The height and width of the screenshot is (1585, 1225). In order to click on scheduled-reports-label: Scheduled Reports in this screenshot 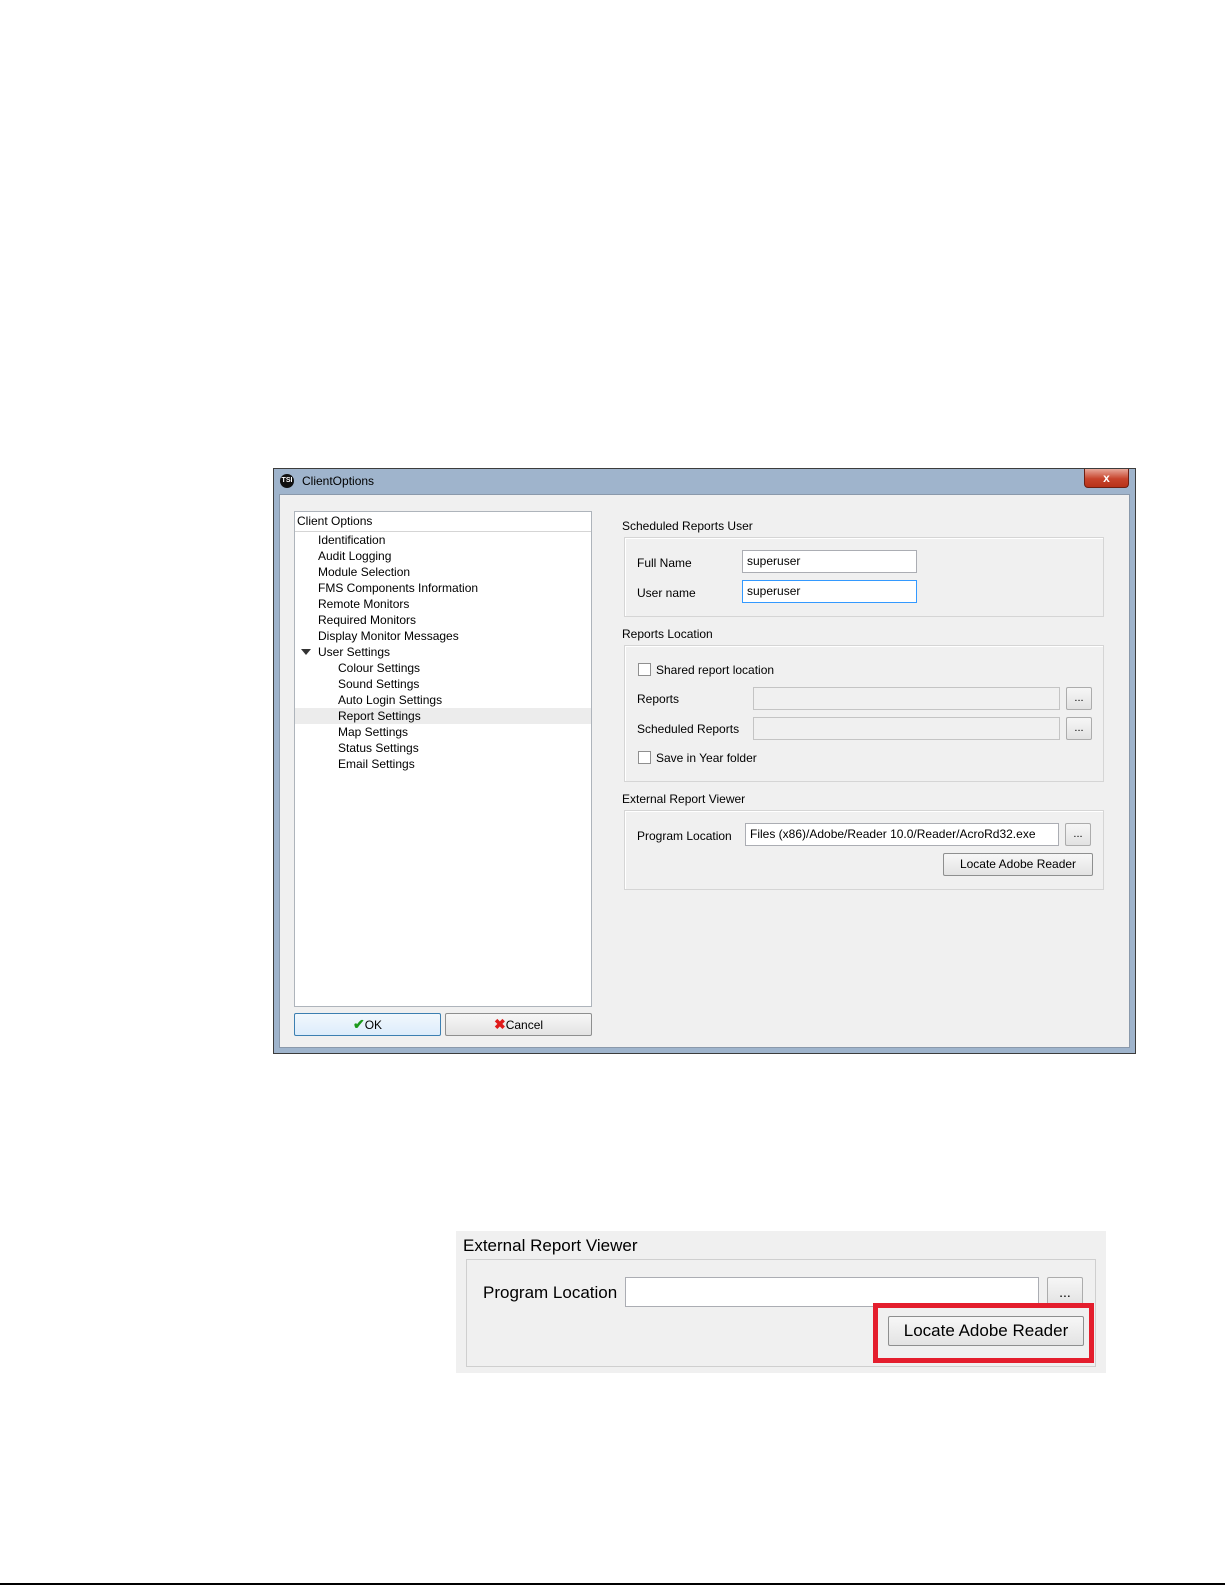, I will do `click(688, 729)`.